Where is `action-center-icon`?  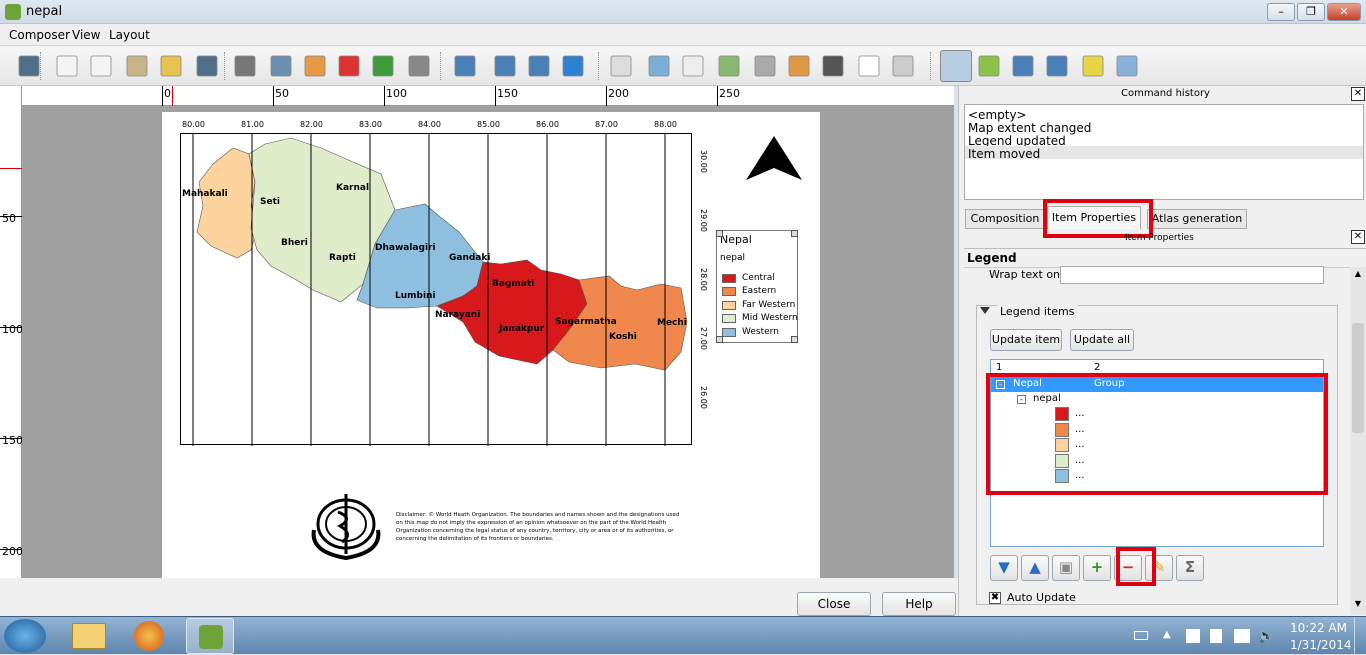 action-center-icon is located at coordinates (1193, 636).